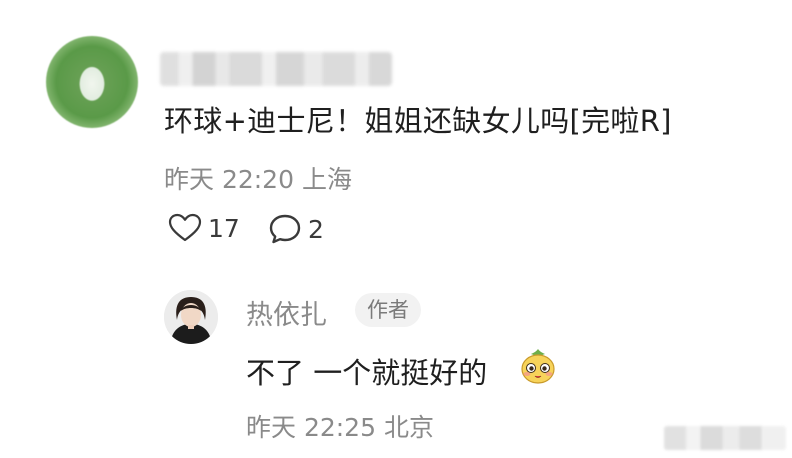 The width and height of the screenshot is (792, 458). What do you see at coordinates (340, 427) in the screenshot?
I see `reply-meta: 昨天 22:25 北京` at bounding box center [340, 427].